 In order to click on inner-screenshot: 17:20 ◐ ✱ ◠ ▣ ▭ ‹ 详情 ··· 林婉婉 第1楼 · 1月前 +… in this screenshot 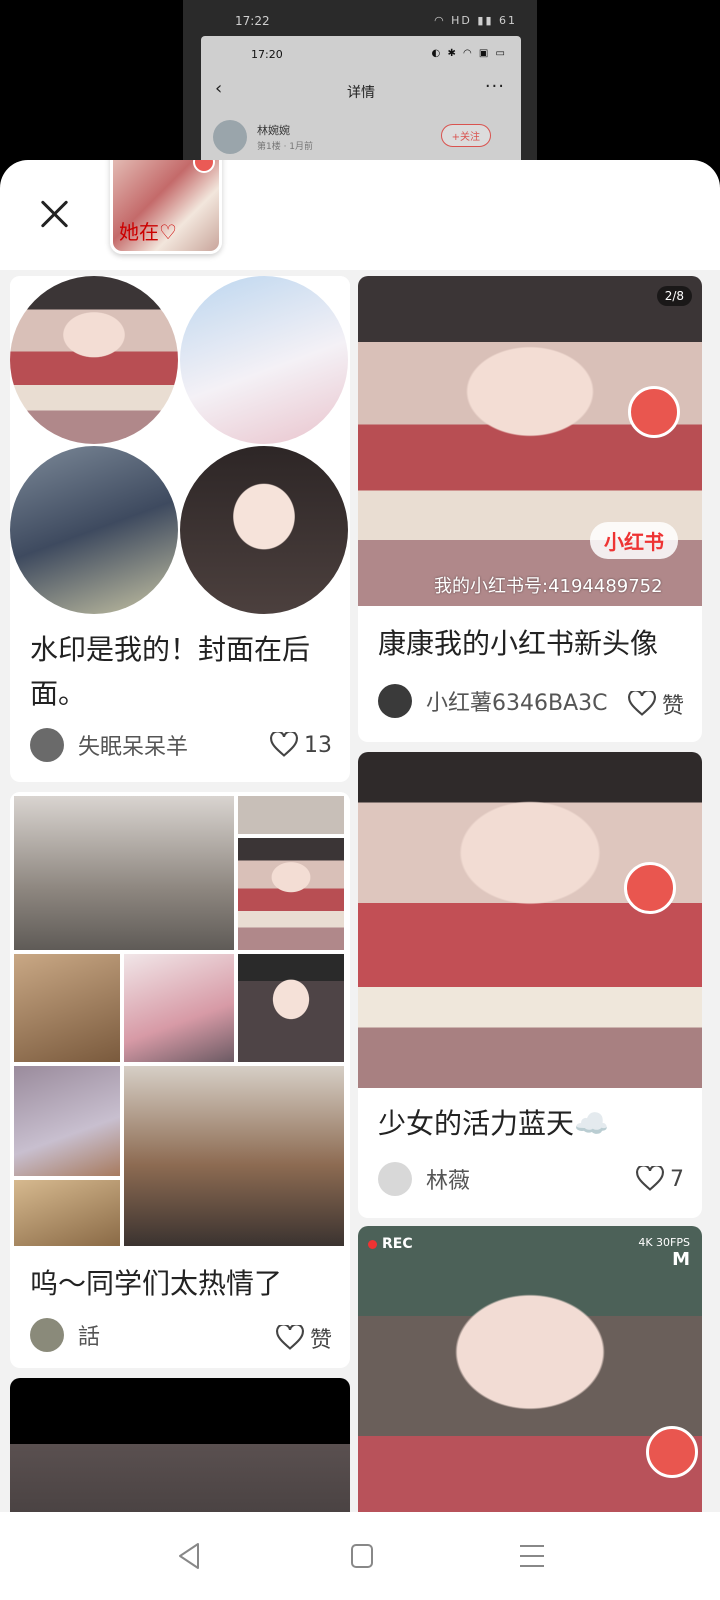, I will do `click(361, 98)`.